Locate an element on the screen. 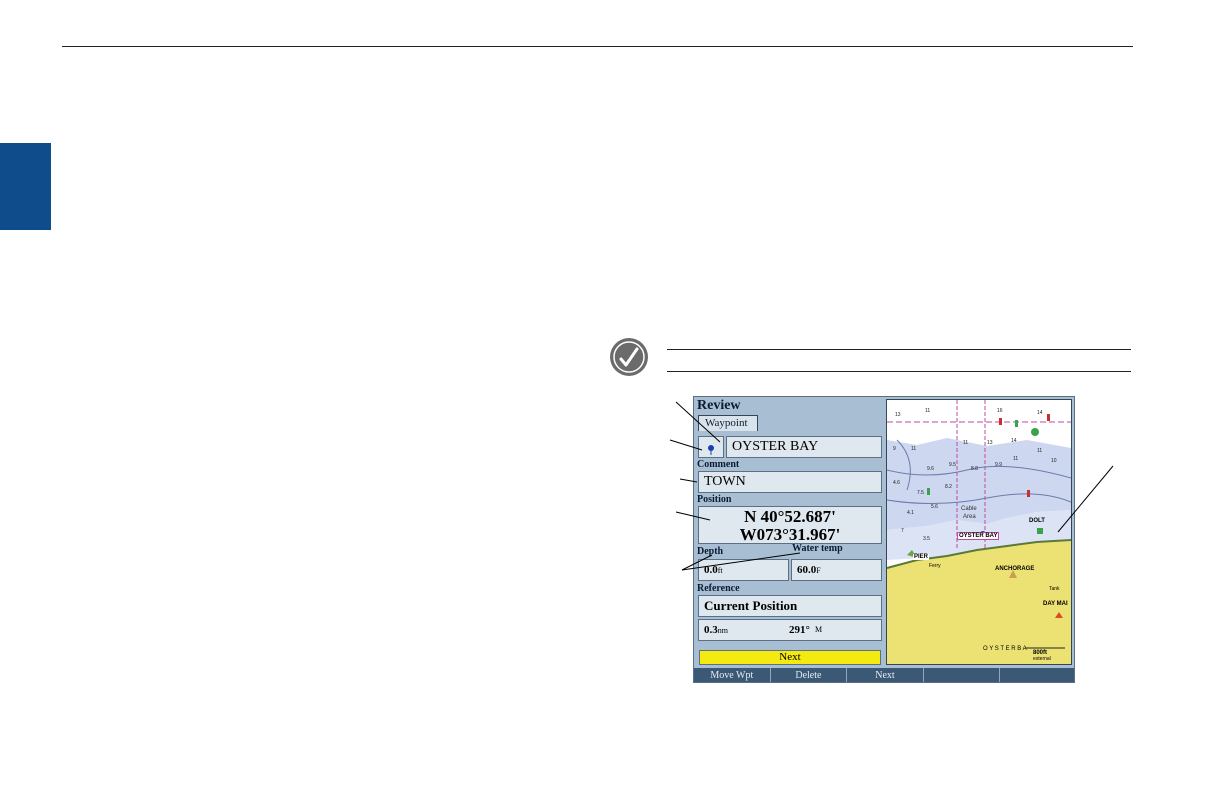  water-temp-value: 60.0 is located at coordinates (807, 570).